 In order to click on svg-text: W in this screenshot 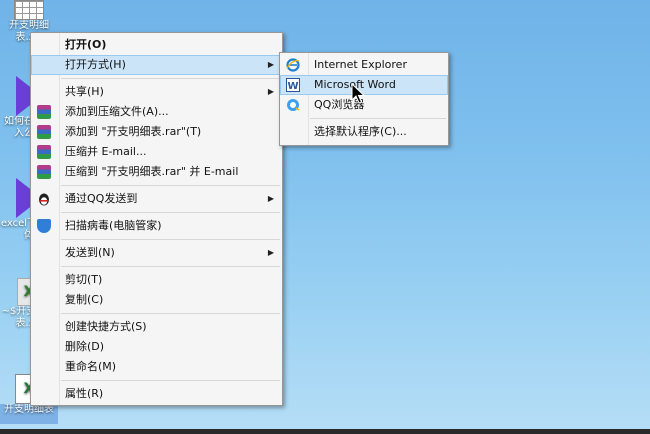, I will do `click(292, 86)`.